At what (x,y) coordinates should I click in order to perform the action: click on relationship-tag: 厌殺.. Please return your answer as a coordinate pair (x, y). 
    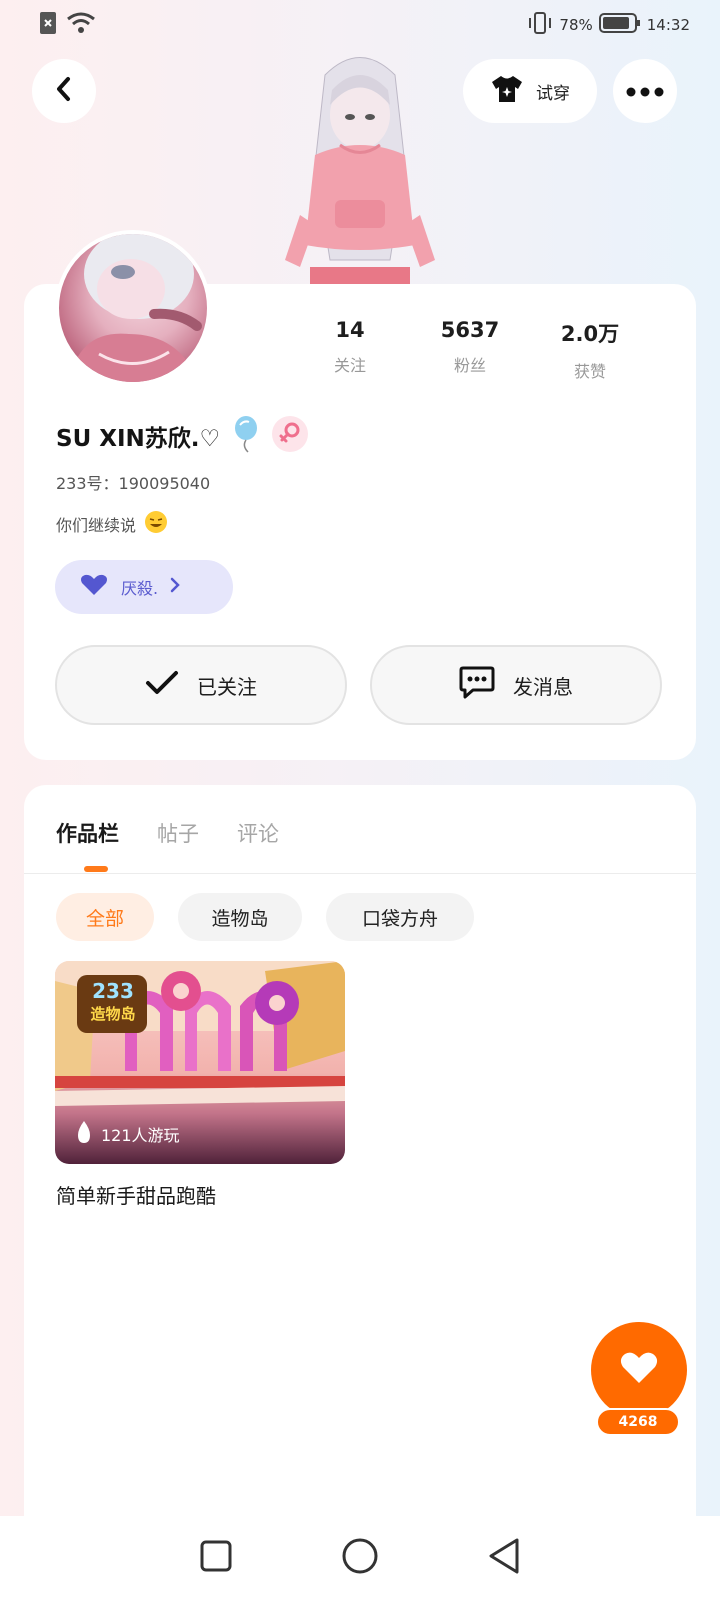
    Looking at the image, I should click on (144, 587).